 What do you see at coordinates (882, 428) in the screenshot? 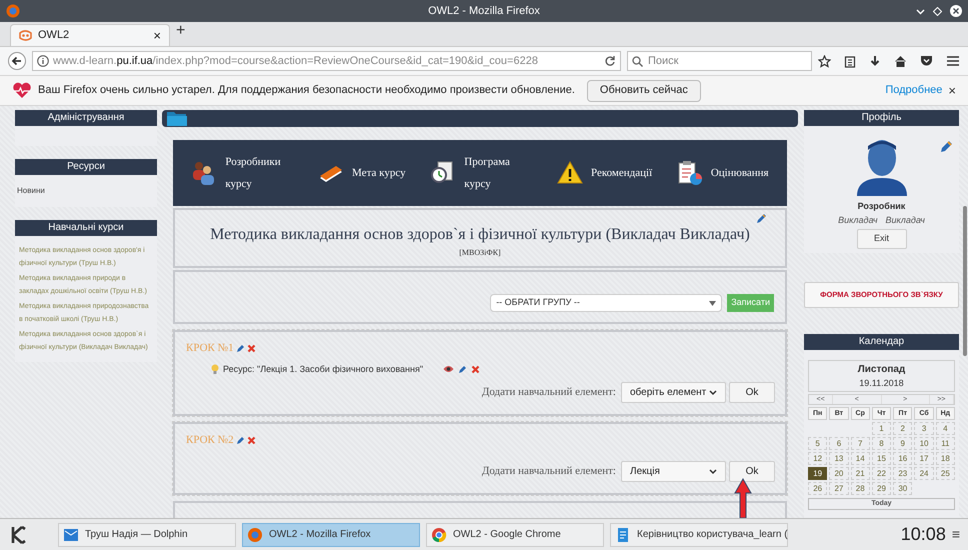
I see `calendar-day: 1` at bounding box center [882, 428].